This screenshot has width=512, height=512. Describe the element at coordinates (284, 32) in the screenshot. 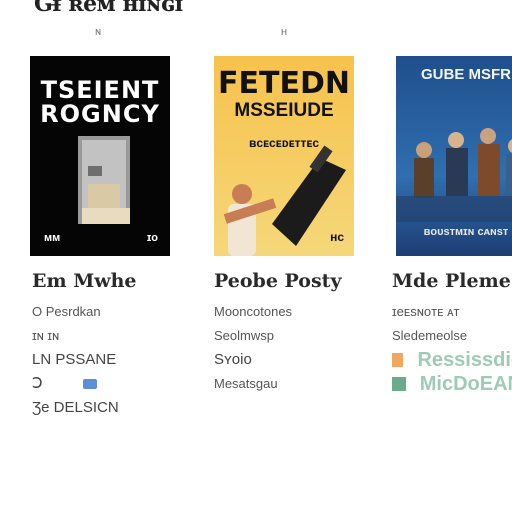

I see `header-subtext-right: ʜ` at that location.